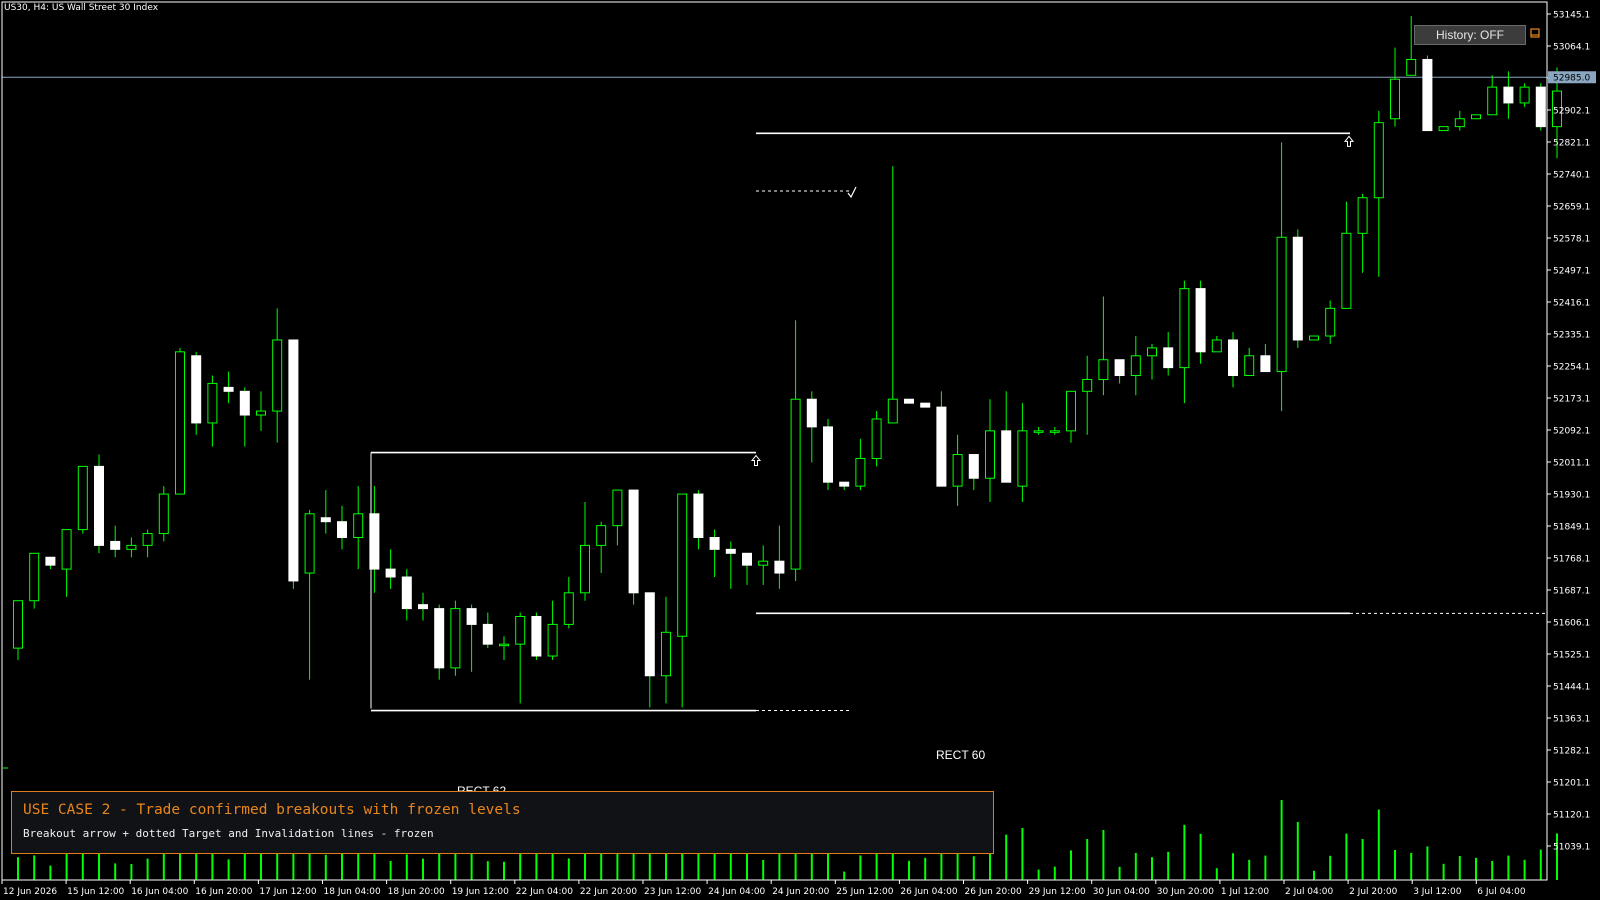 This screenshot has width=1600, height=900. I want to click on target-hit-check-icon, so click(852, 192).